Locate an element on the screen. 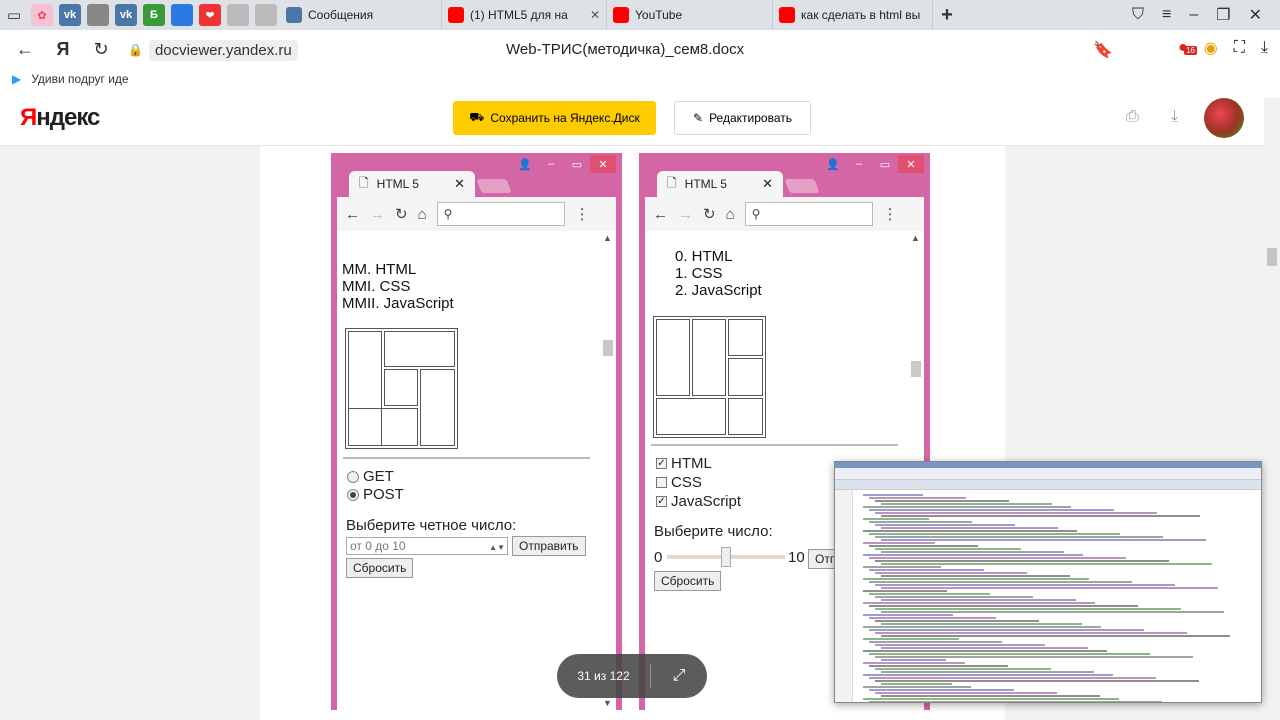  bookmark-icon: 🔖 is located at coordinates (1103, 50).